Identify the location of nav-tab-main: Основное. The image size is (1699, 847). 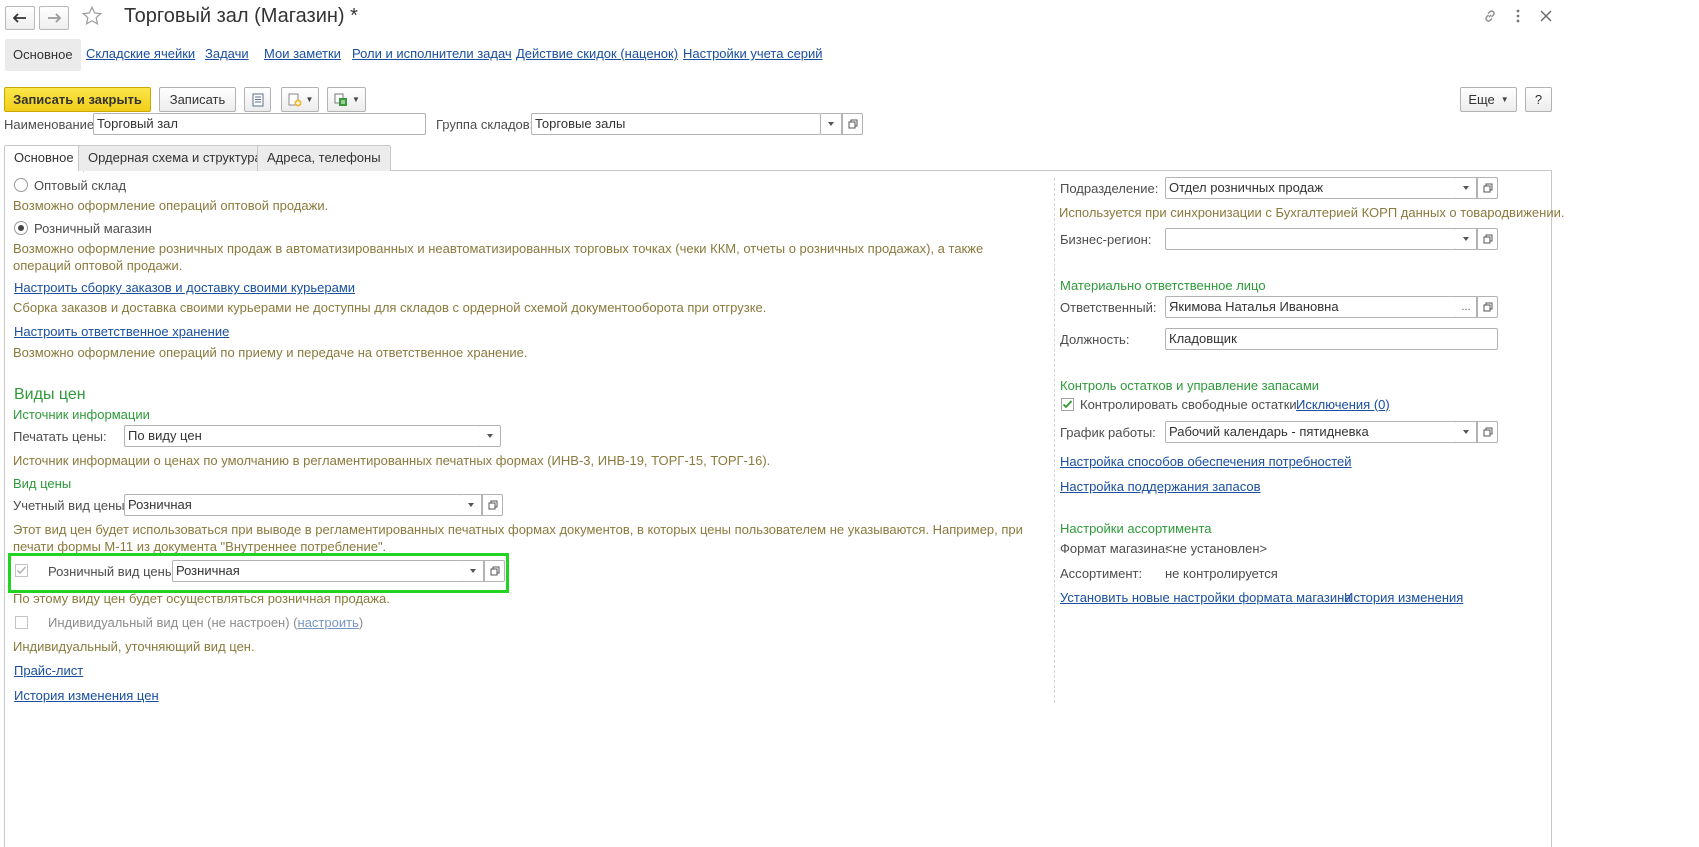
(43, 55).